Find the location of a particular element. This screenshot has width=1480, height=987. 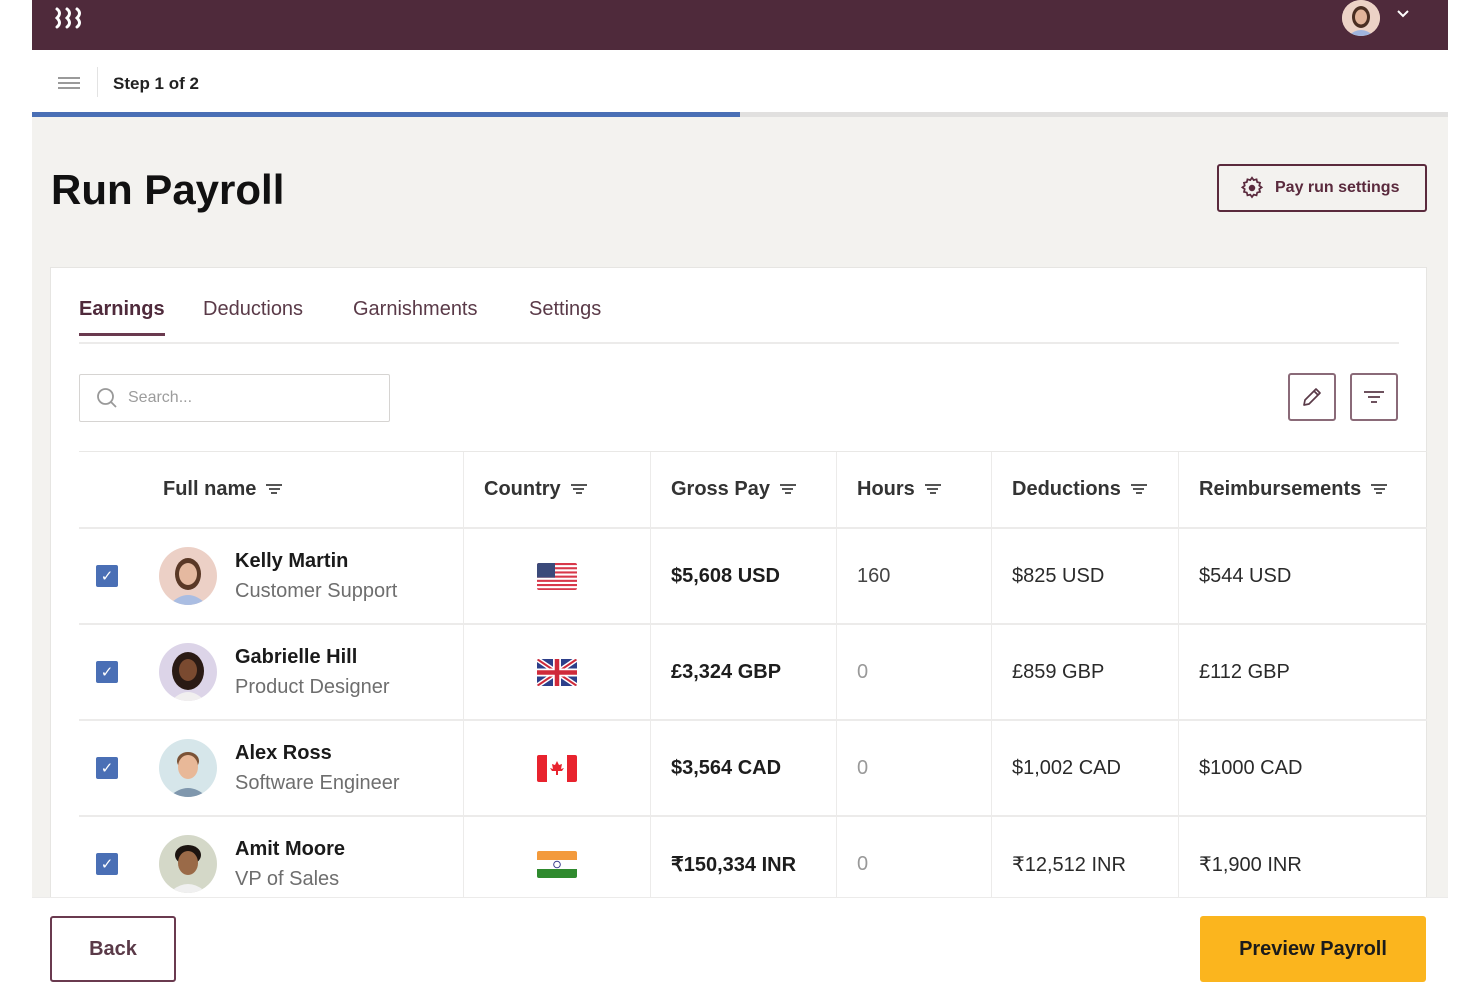

uk-flag-icon is located at coordinates (557, 672).